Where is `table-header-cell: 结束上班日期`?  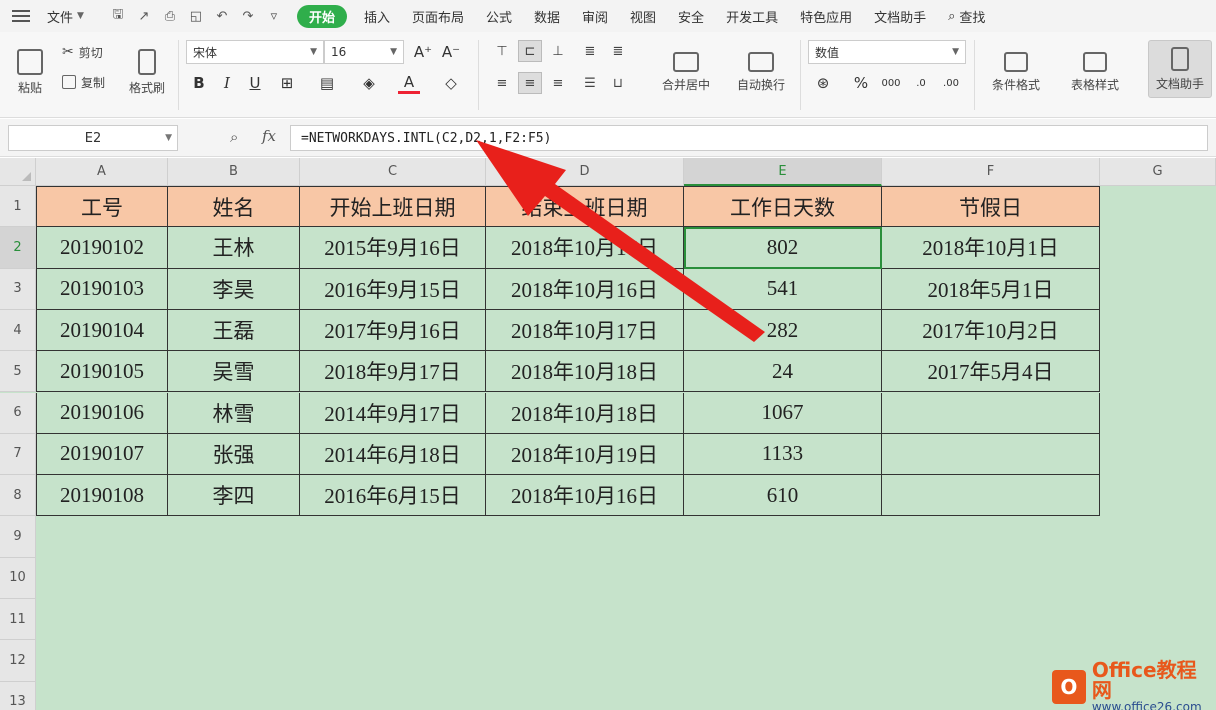 table-header-cell: 结束上班日期 is located at coordinates (585, 207).